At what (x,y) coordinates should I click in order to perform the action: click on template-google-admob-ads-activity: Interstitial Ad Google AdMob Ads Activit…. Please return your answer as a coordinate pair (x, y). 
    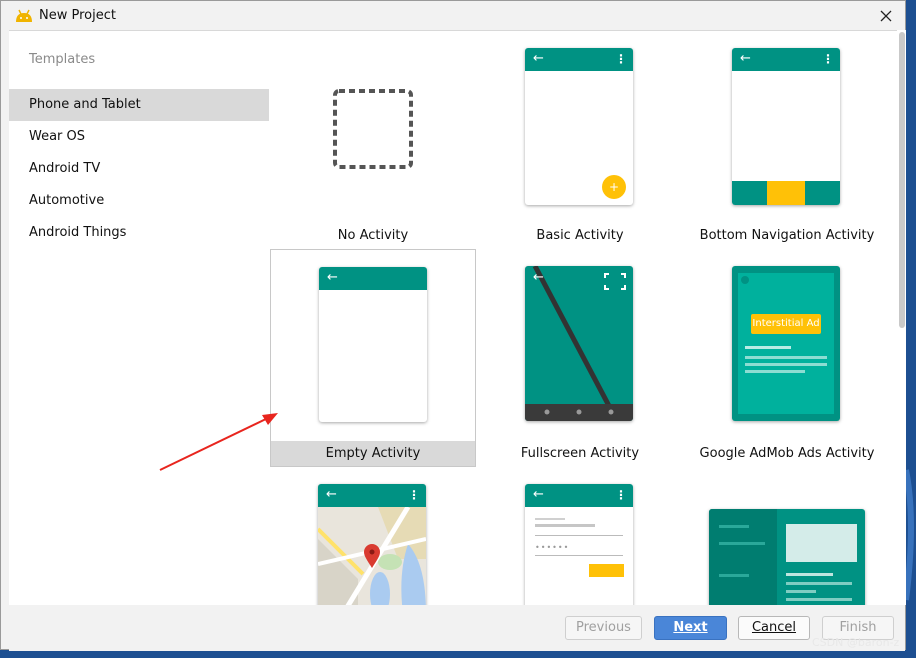
    Looking at the image, I should click on (787, 357).